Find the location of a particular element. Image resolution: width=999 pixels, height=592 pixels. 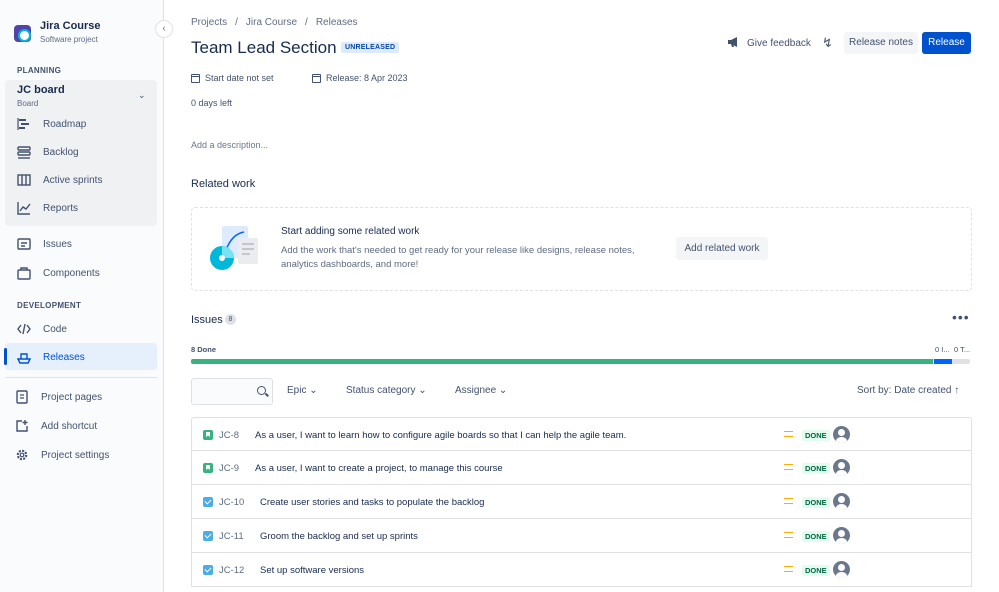

progress-bar is located at coordinates (580, 361).